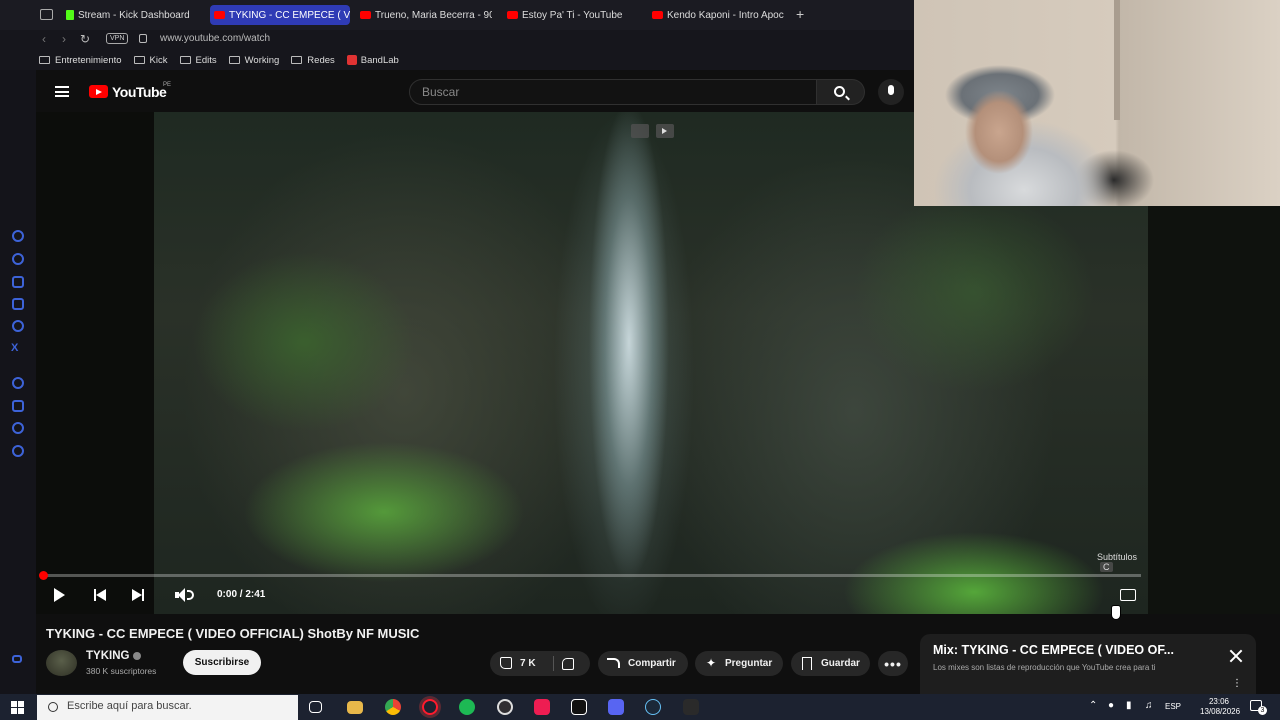  I want to click on epic-games-icon, so click(691, 707).